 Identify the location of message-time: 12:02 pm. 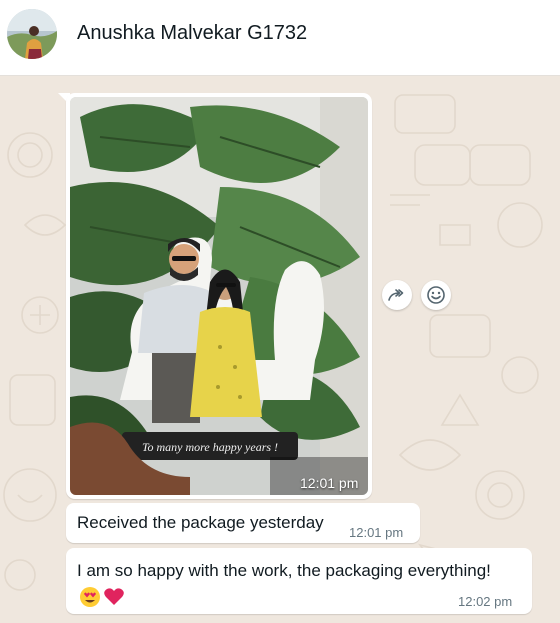
(485, 601).